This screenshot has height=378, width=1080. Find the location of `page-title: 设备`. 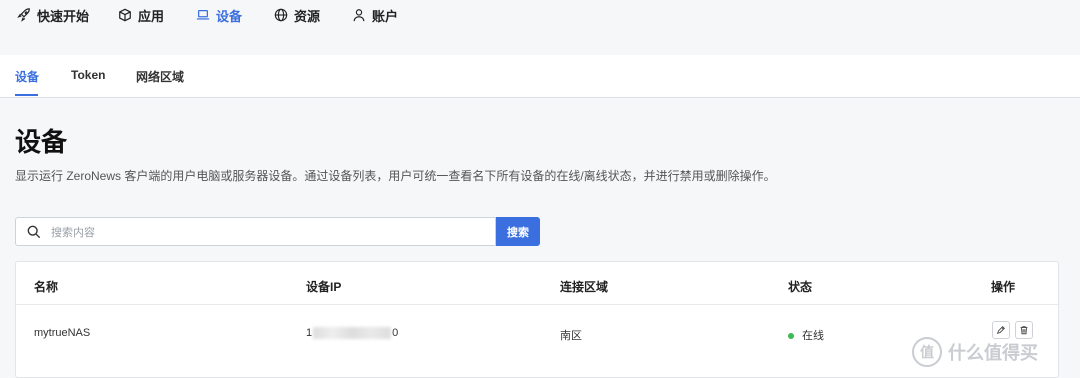

page-title: 设备 is located at coordinates (41, 142).